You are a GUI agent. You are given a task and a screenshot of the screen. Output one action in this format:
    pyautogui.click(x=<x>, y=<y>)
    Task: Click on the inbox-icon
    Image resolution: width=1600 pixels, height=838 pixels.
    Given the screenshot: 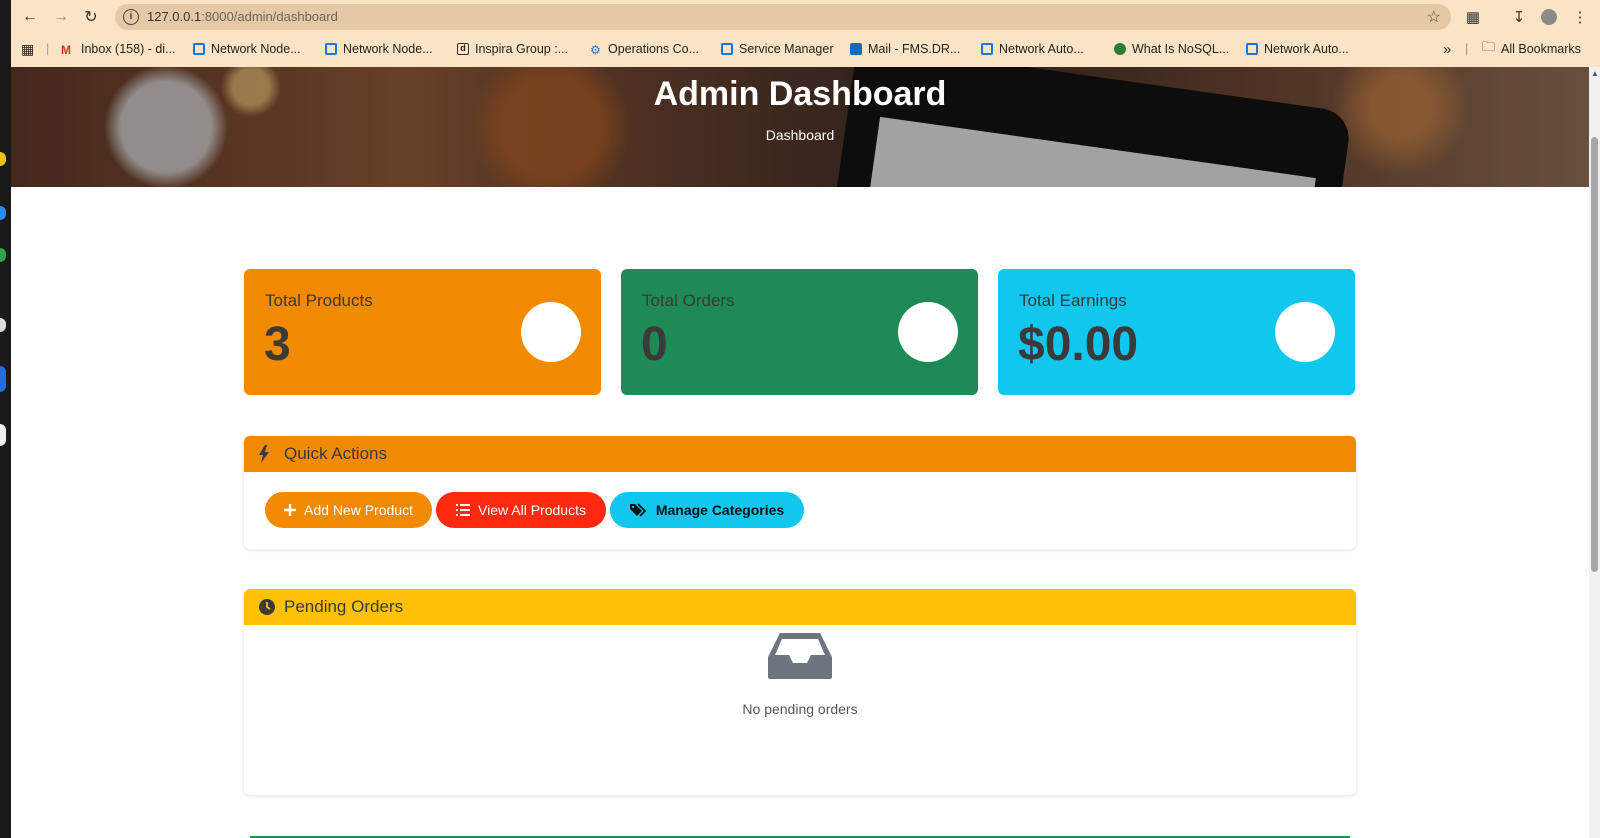 What is the action you would take?
    pyautogui.click(x=800, y=658)
    